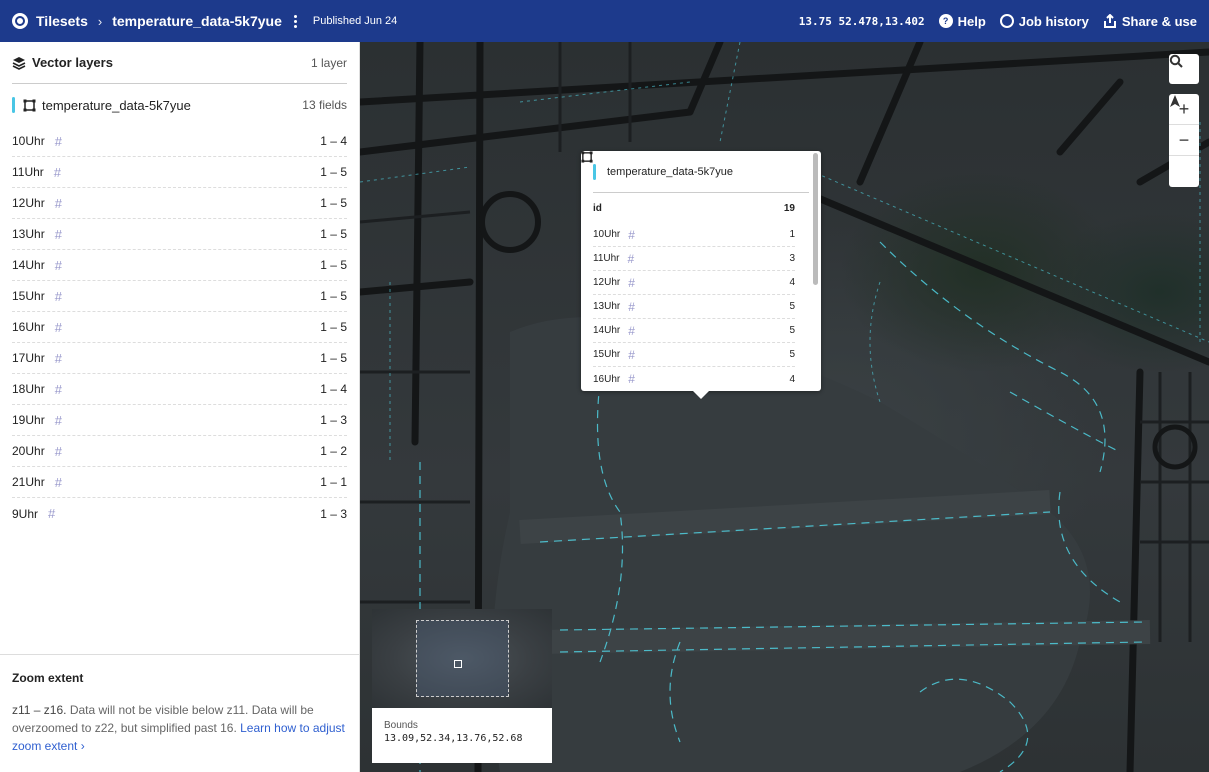 The width and height of the screenshot is (1209, 772). What do you see at coordinates (333, 513) in the screenshot?
I see `field-range: 1 – 3` at bounding box center [333, 513].